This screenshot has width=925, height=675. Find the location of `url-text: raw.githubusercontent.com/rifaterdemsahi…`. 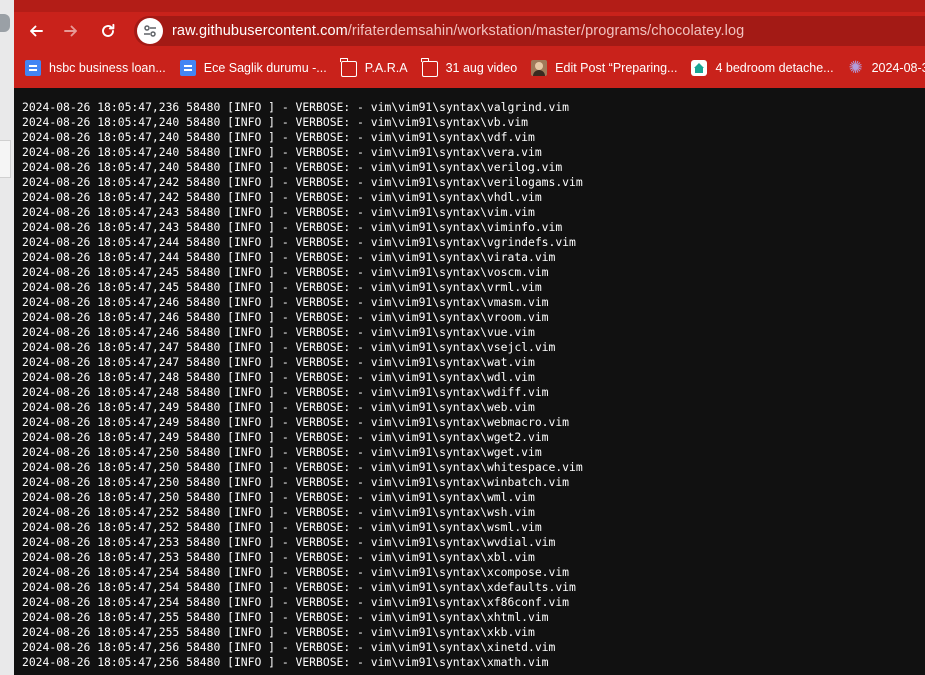

url-text: raw.githubusercontent.com/rifaterdemsahi… is located at coordinates (458, 31).